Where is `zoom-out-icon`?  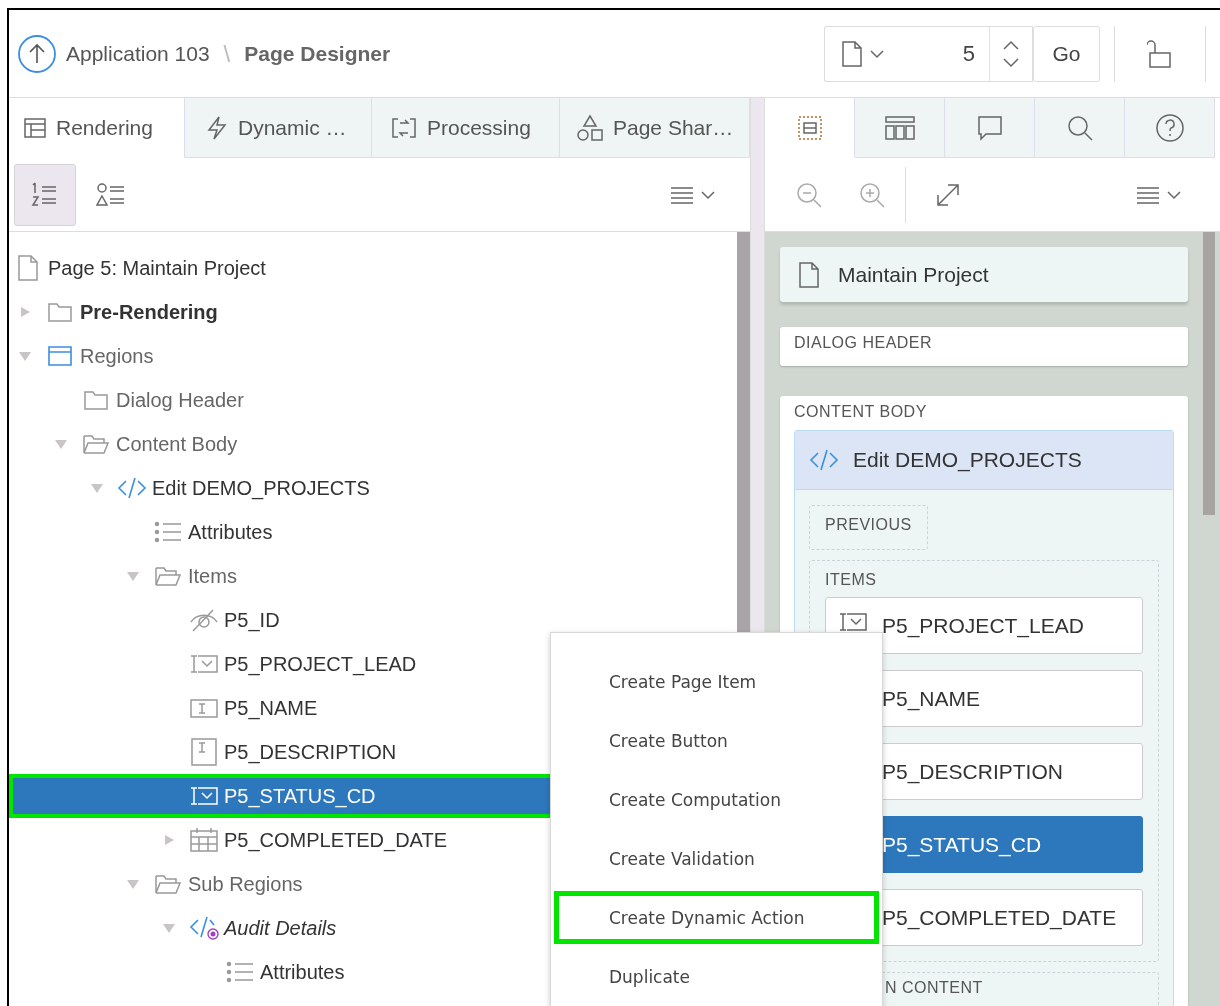 zoom-out-icon is located at coordinates (809, 194).